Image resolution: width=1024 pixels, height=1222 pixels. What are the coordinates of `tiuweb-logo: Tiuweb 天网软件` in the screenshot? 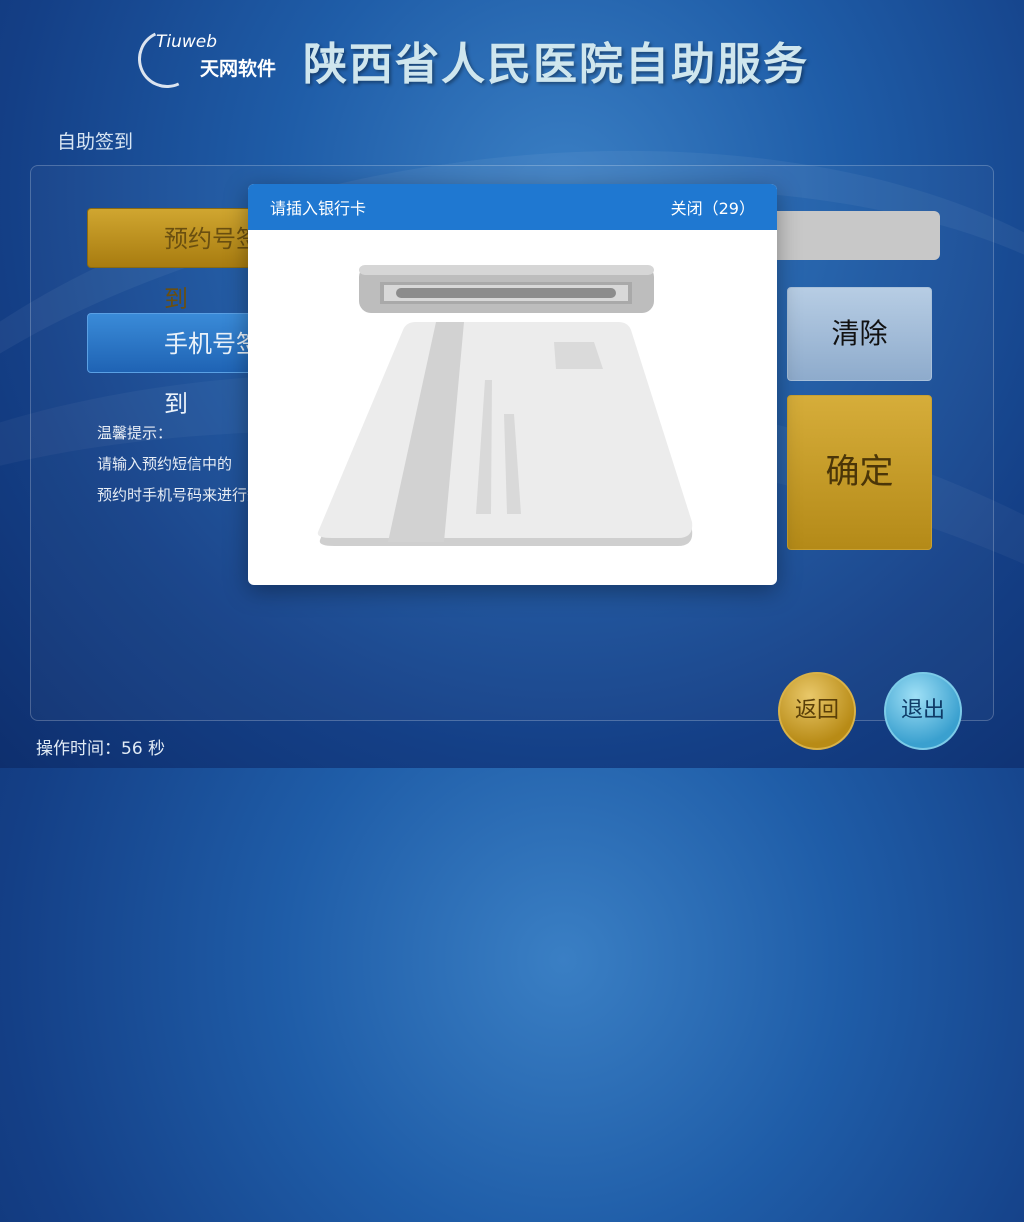 It's located at (208, 59).